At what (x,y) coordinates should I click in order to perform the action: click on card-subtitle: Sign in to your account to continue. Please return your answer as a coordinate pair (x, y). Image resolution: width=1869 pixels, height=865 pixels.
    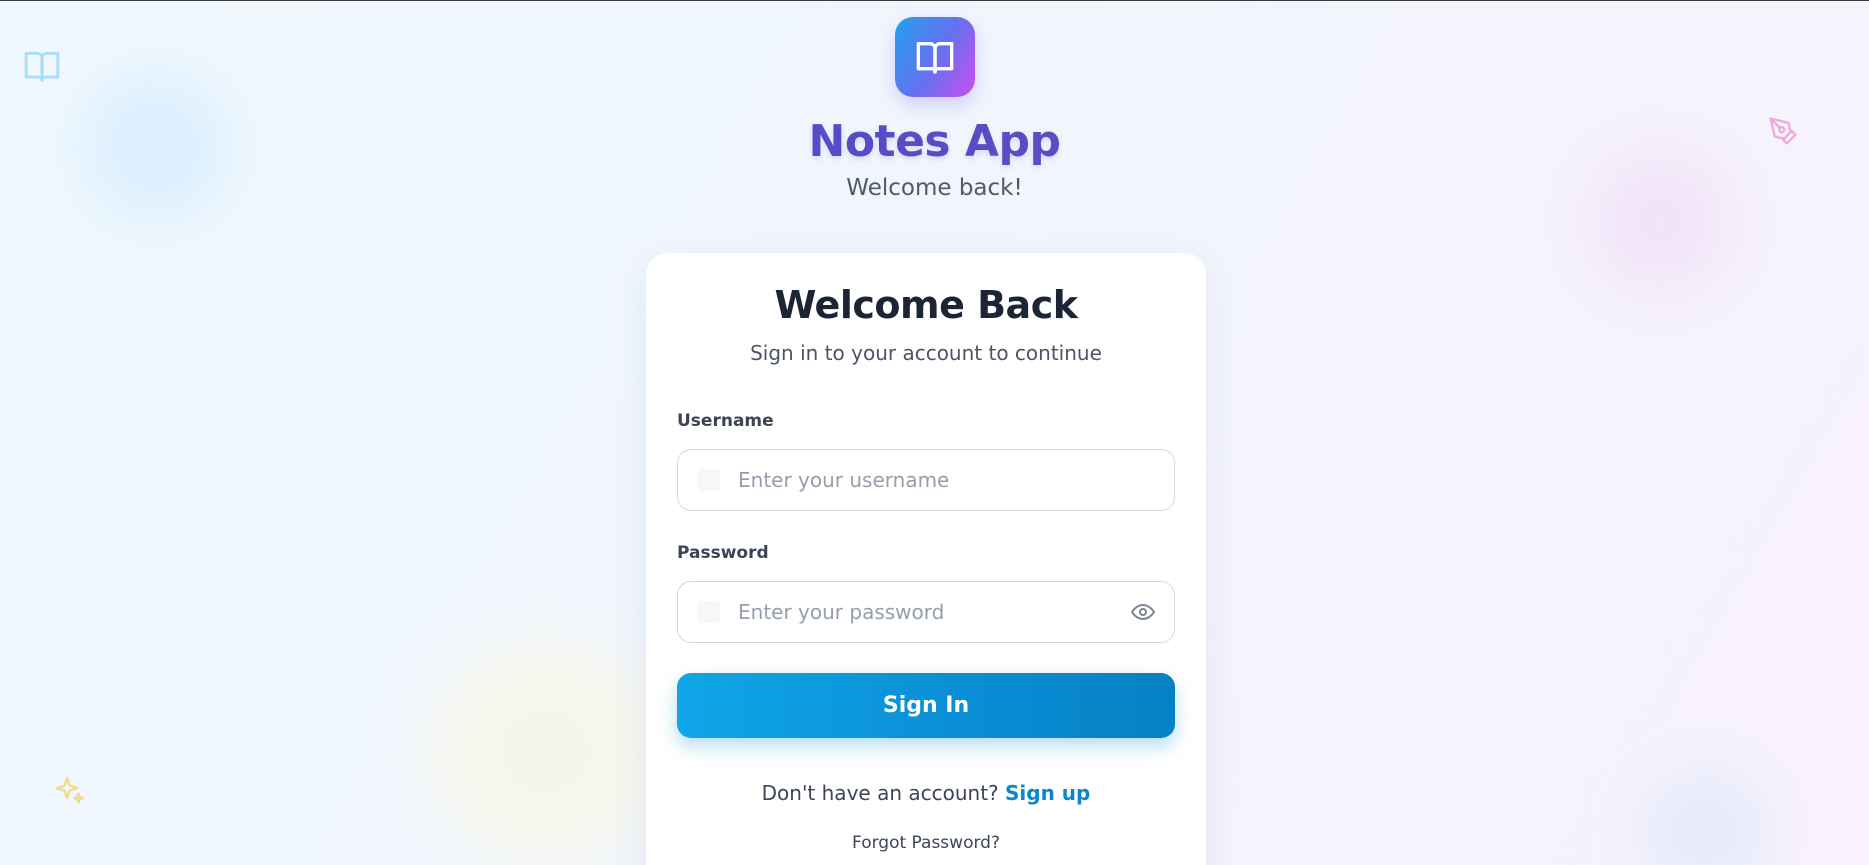
    Looking at the image, I should click on (926, 353).